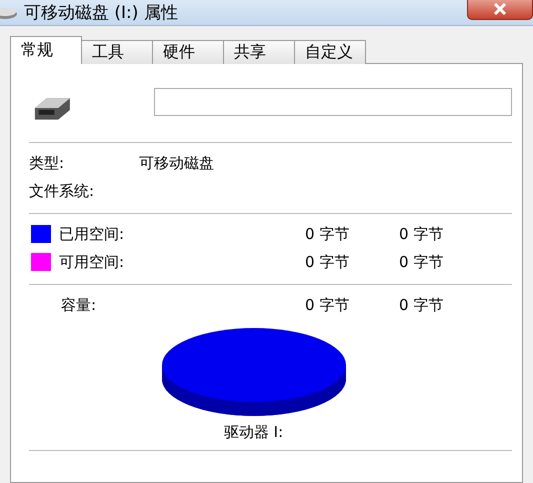  I want to click on property-value: 可移动磁盘, so click(176, 163).